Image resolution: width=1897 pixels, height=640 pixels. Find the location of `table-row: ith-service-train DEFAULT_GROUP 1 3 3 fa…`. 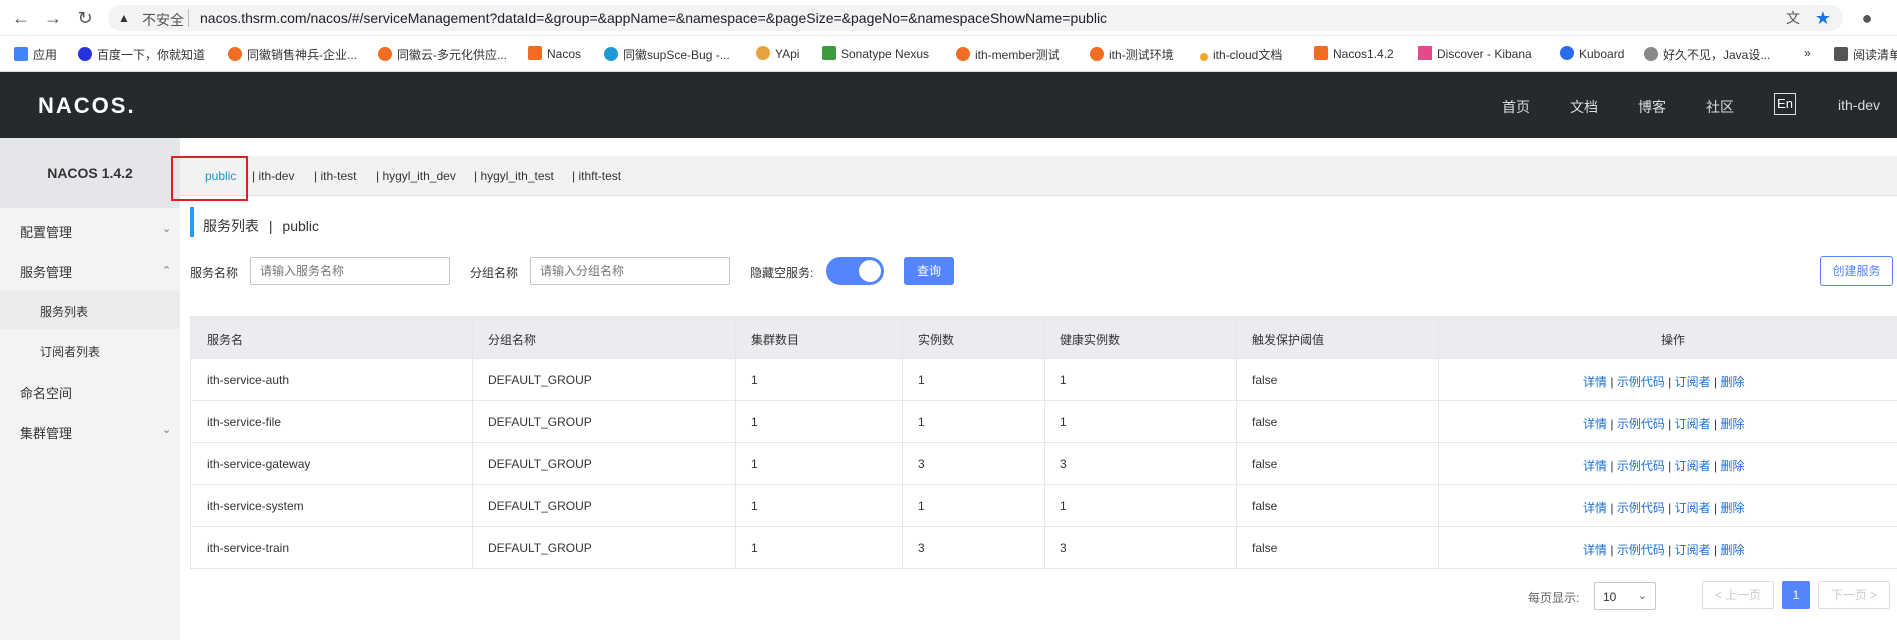

table-row: ith-service-train DEFAULT_GROUP 1 3 3 fa… is located at coordinates (1044, 548).